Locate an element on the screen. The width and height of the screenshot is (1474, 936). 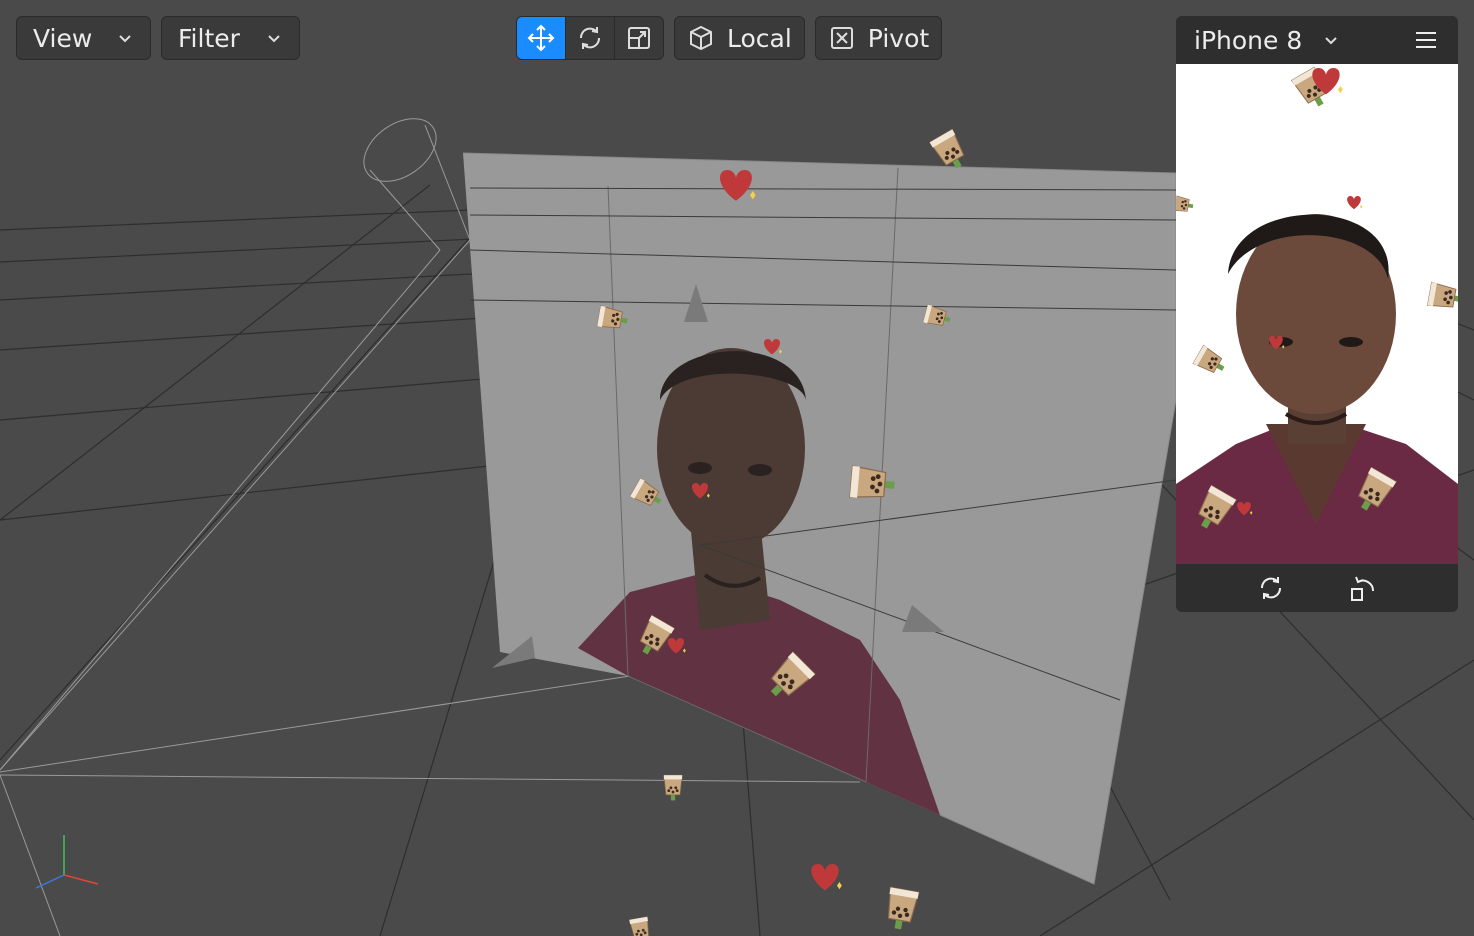
preview-footer is located at coordinates (1317, 588).